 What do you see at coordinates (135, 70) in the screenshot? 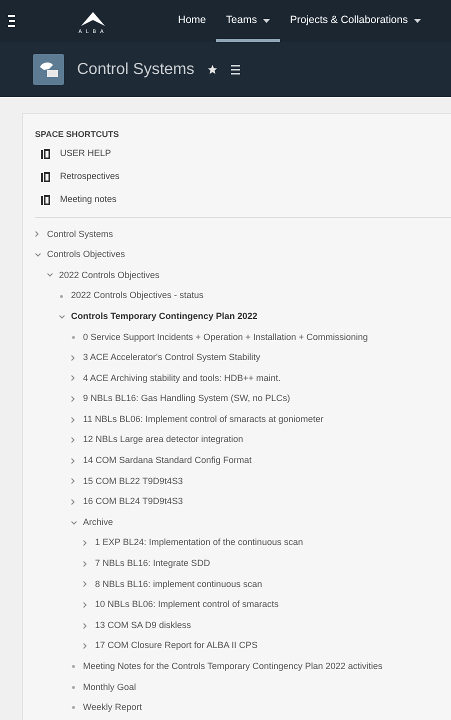
I see `space-title: Control Systems` at bounding box center [135, 70].